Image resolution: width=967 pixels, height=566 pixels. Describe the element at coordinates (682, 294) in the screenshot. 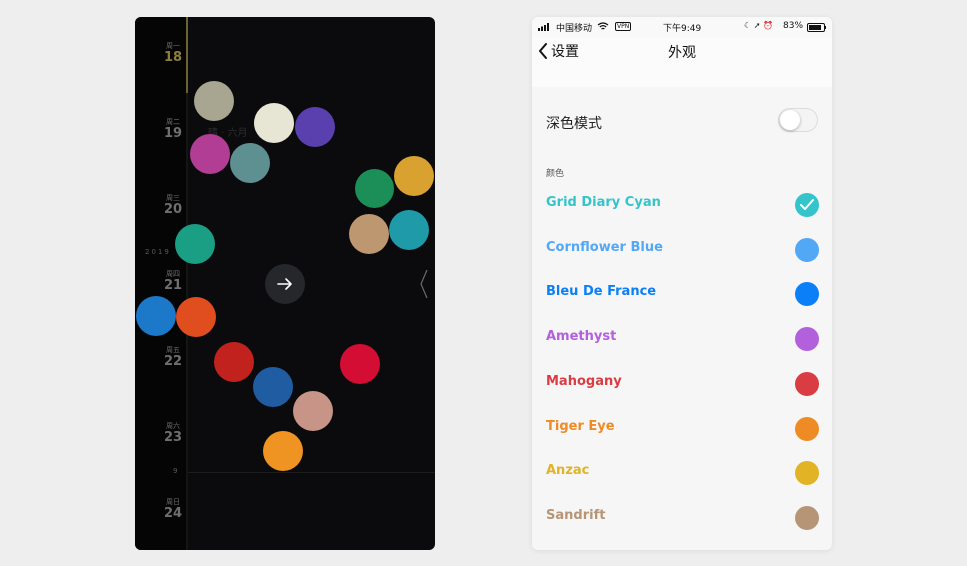

I see `color-option-row: Bleu De France` at that location.